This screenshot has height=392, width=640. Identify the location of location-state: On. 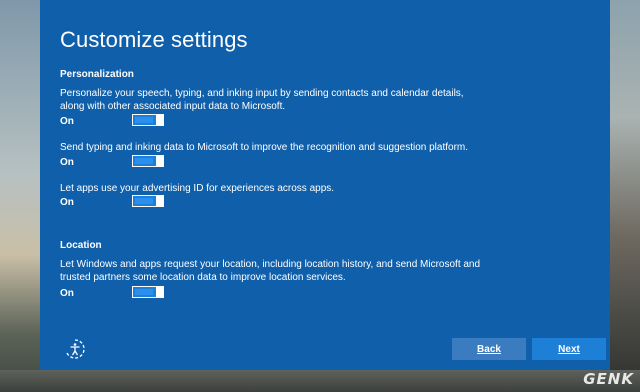
(67, 293).